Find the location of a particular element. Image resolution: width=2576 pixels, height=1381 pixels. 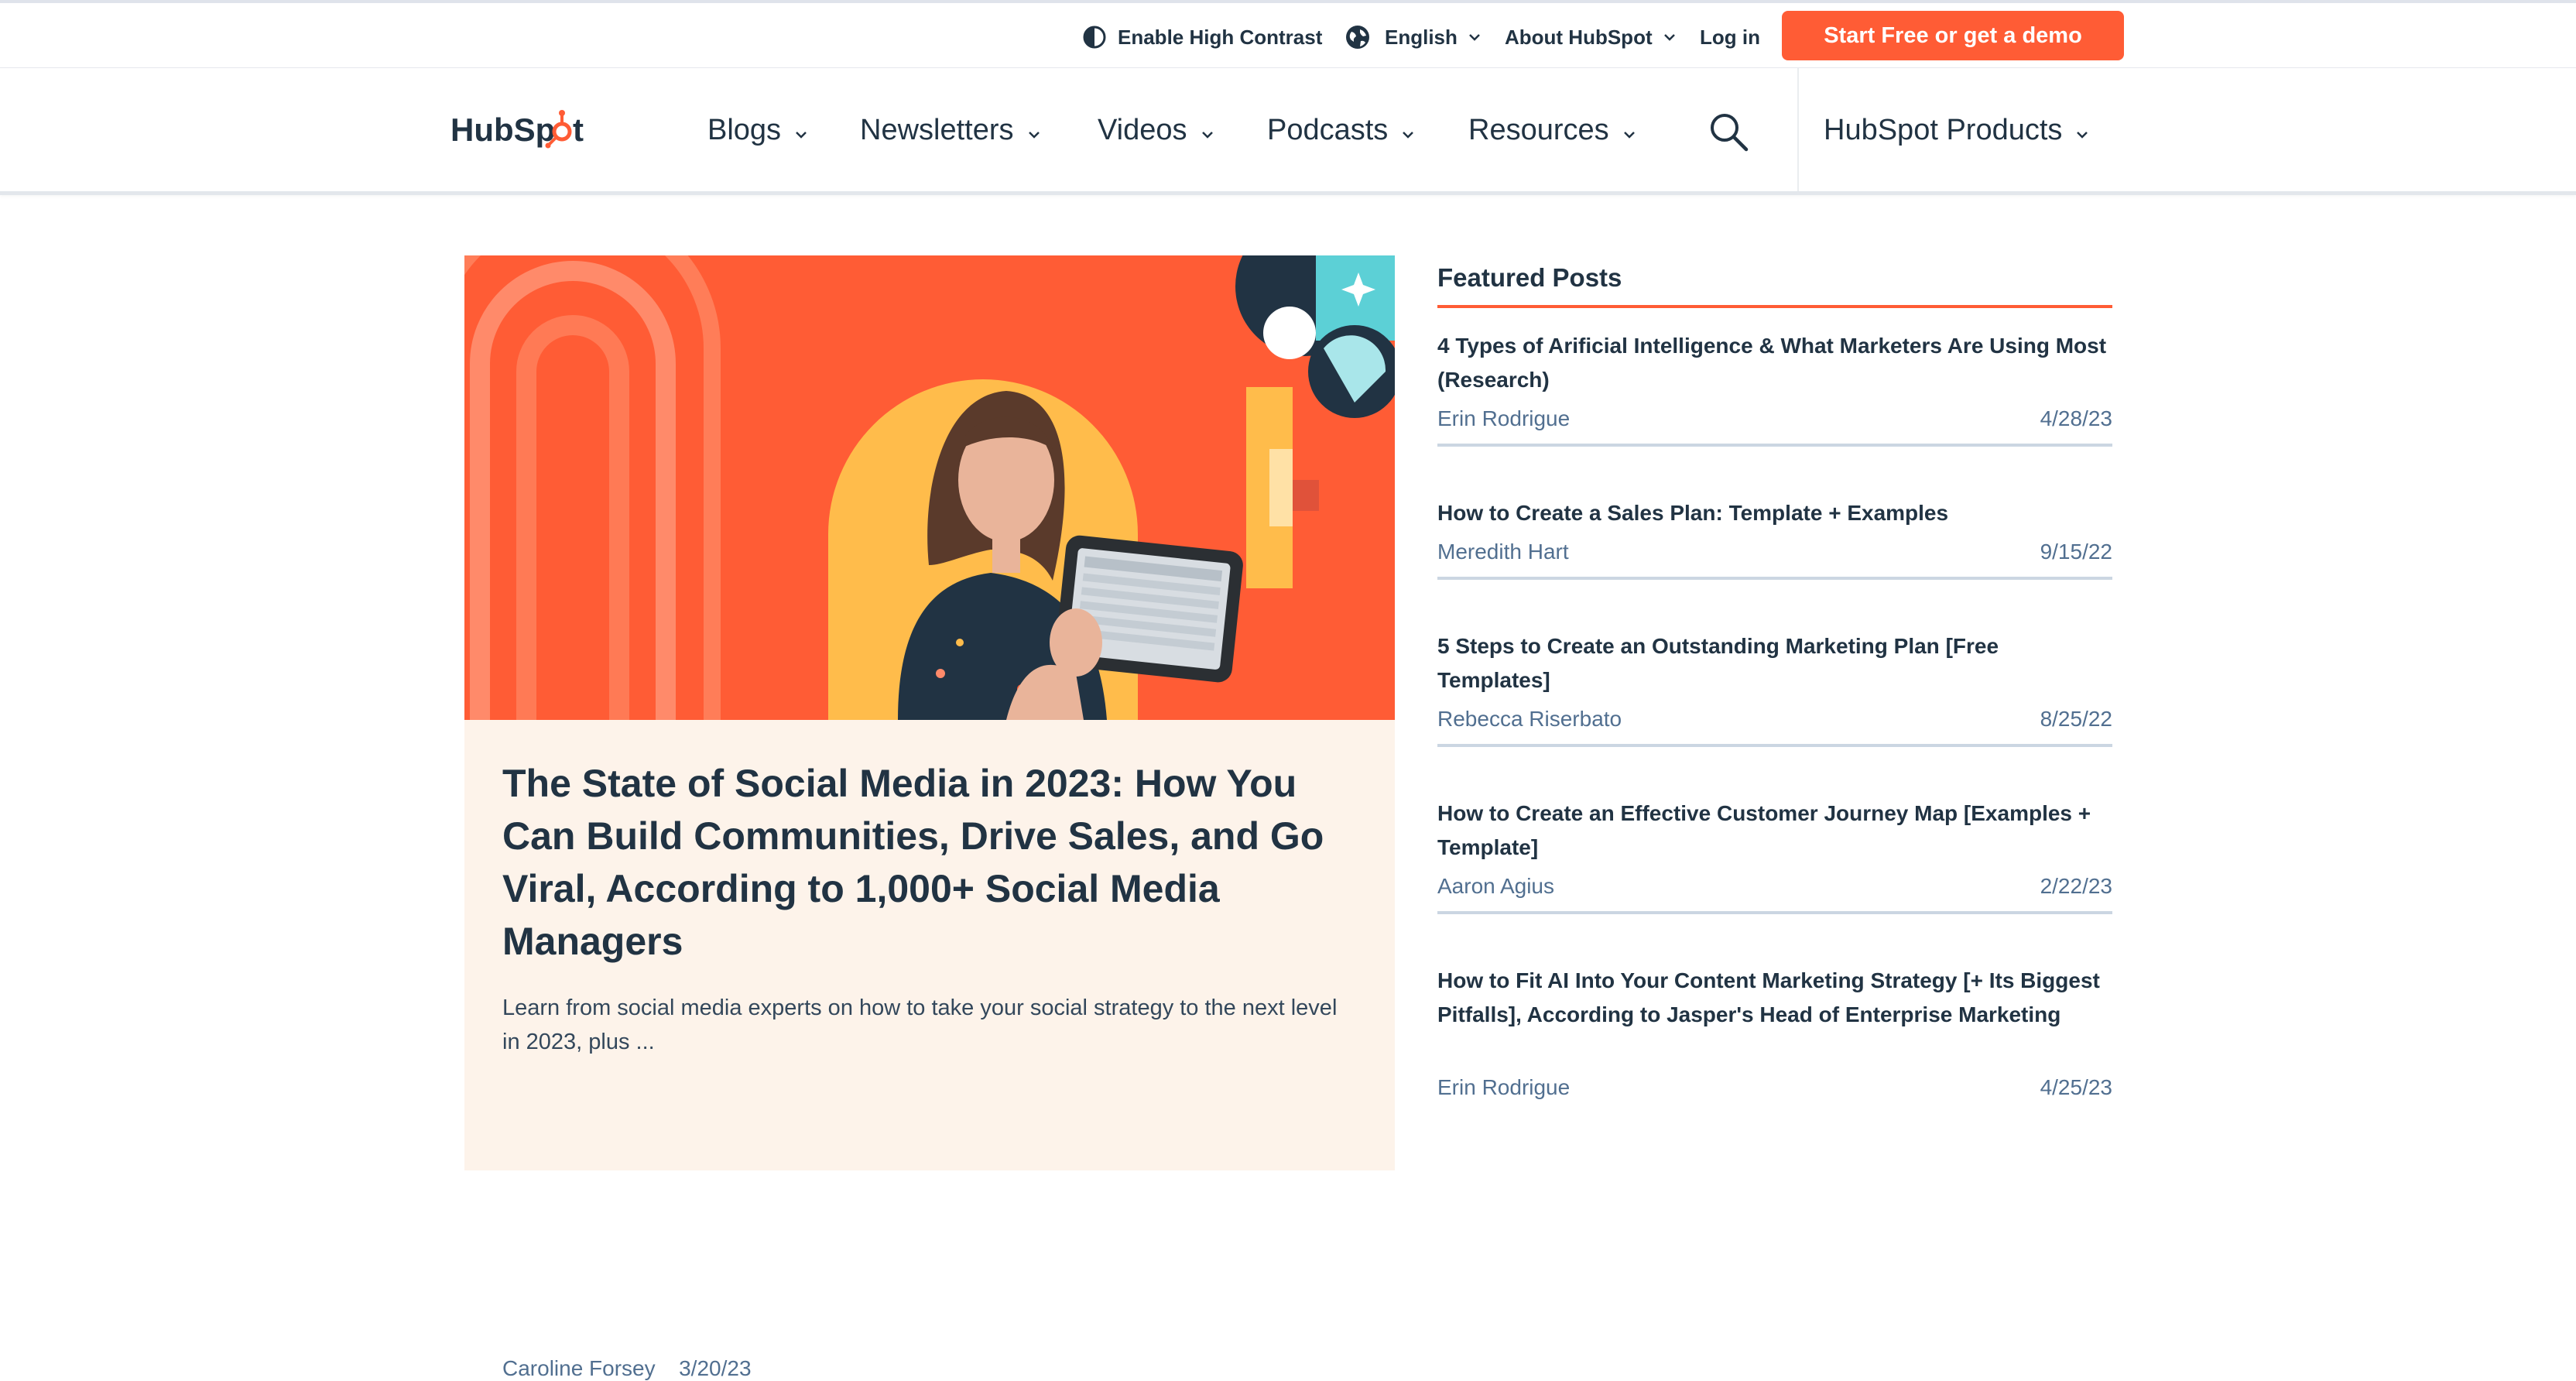

nav-item-label: Blogs is located at coordinates (745, 129).